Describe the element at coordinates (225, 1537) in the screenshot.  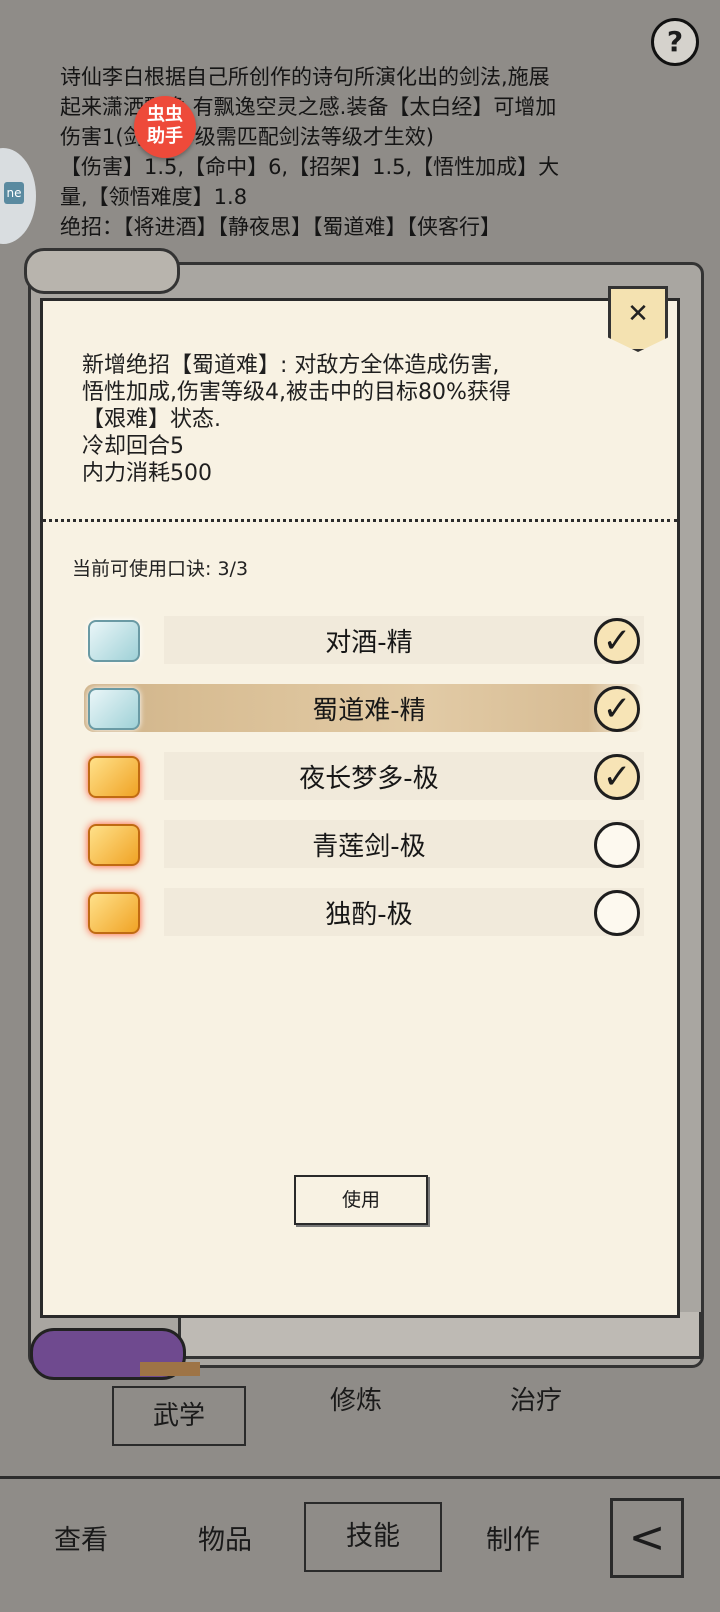
I see `nav-items: 物品` at that location.